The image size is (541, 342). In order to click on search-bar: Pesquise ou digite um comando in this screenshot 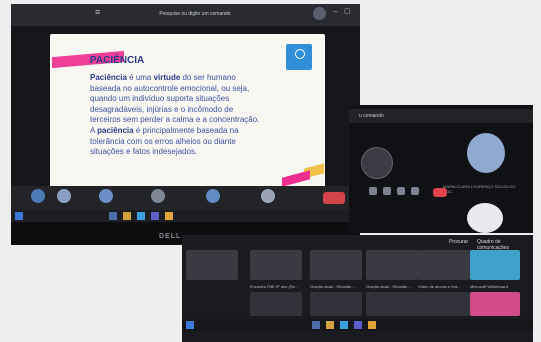, I will do `click(195, 14)`.